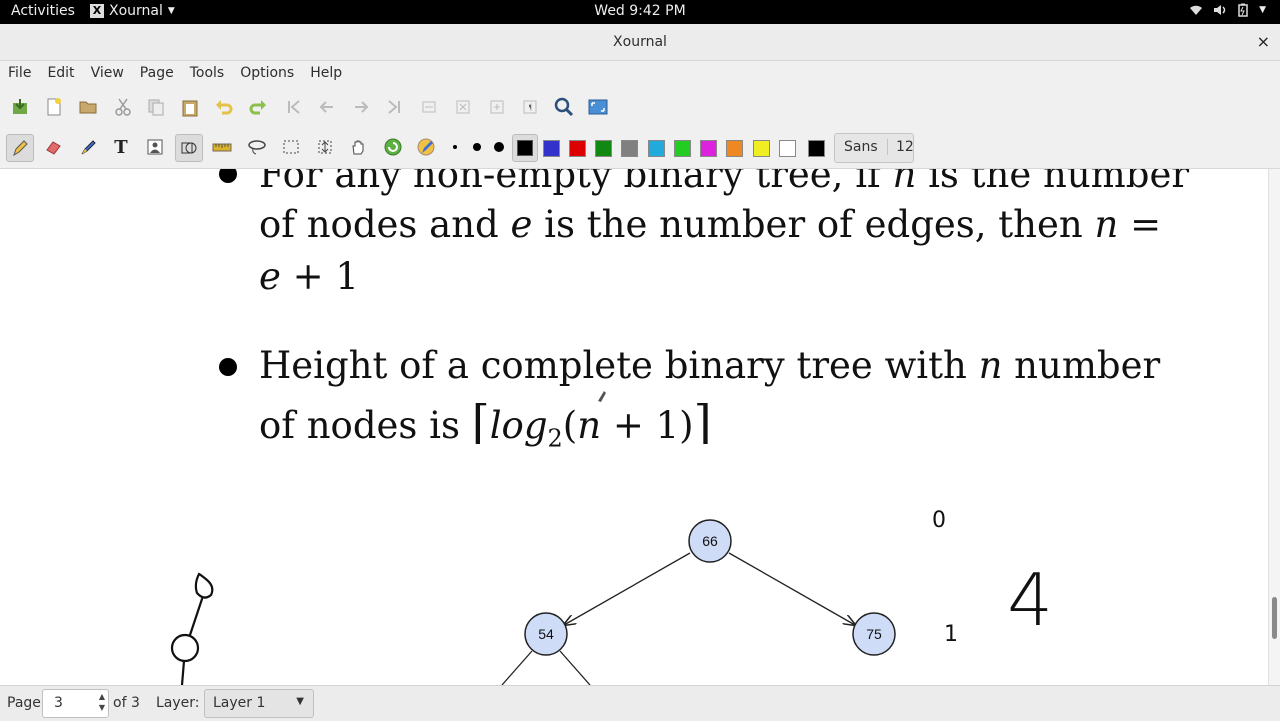 The height and width of the screenshot is (721, 1280). What do you see at coordinates (861, 147) in the screenshot?
I see `font-name: Sans` at bounding box center [861, 147].